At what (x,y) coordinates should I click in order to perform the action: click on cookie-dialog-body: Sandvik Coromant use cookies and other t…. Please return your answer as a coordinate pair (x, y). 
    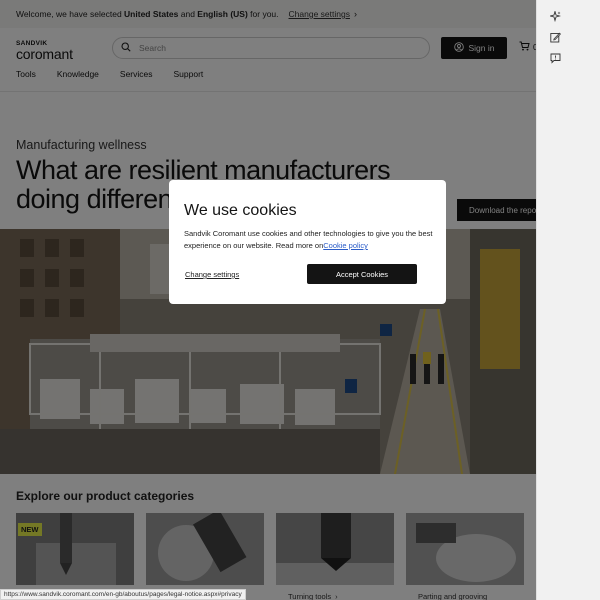
    Looking at the image, I should click on (309, 240).